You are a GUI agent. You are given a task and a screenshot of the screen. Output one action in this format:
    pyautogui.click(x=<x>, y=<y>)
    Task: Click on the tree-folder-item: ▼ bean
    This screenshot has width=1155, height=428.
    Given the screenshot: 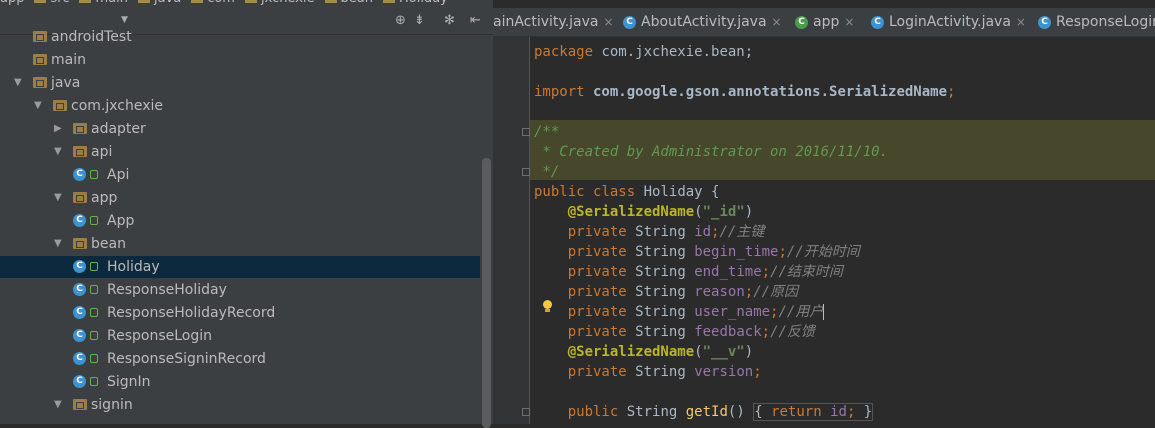 What is the action you would take?
    pyautogui.click(x=240, y=244)
    